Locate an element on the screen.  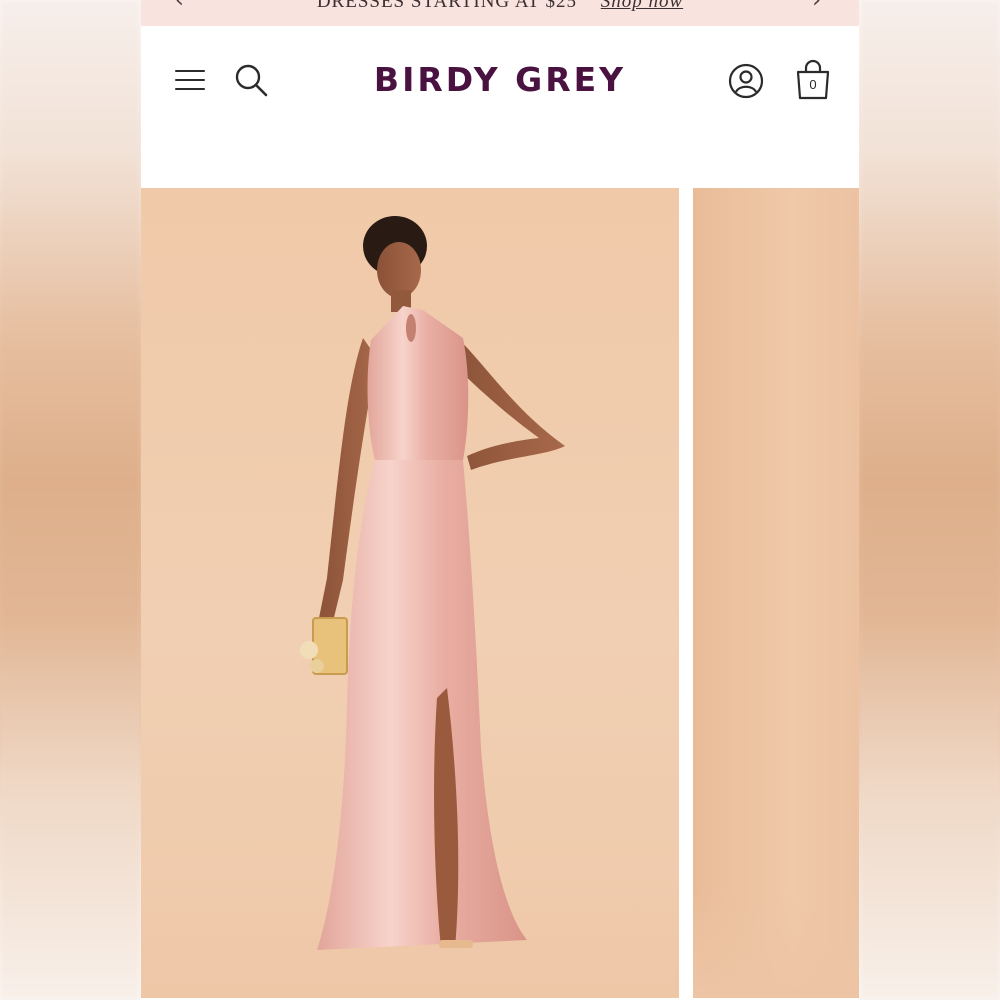
site-header: BIRDY GREY 0 is located at coordinates (500, 81).